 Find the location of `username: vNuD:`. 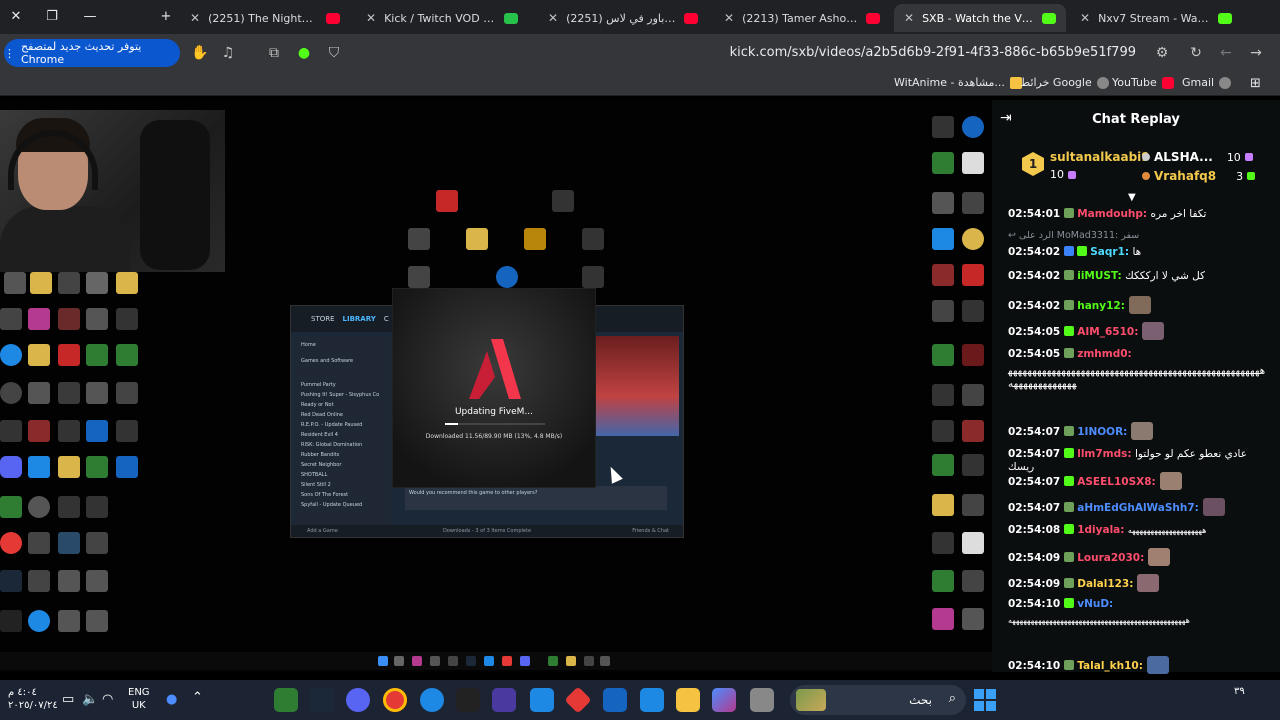

username: vNuD: is located at coordinates (1095, 604).